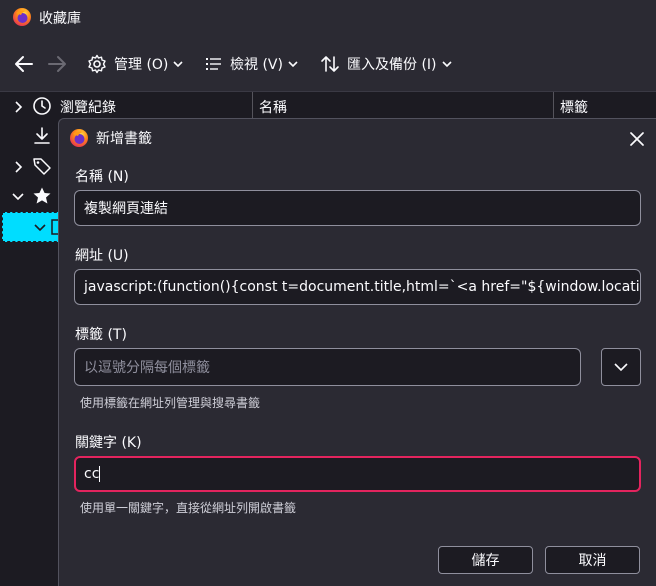 This screenshot has width=656, height=586. What do you see at coordinates (32, 227) in the screenshot?
I see `sidebar-item-selected-folder` at bounding box center [32, 227].